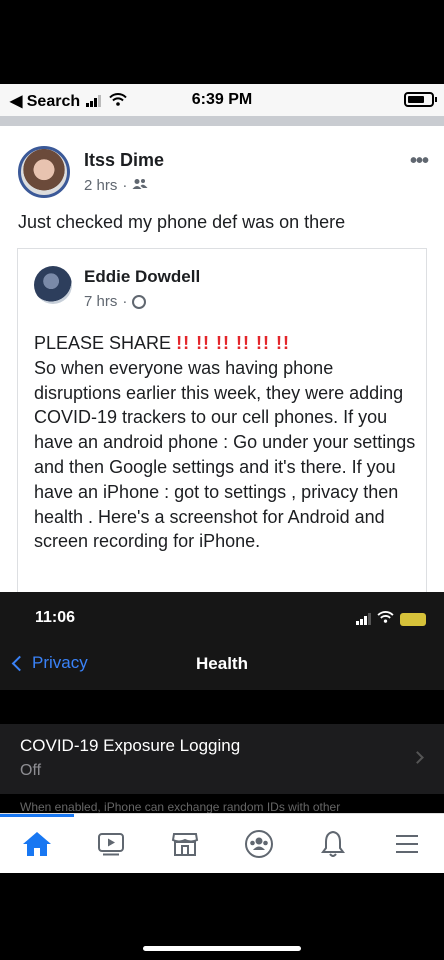  I want to click on marketplace-icon, so click(185, 844).